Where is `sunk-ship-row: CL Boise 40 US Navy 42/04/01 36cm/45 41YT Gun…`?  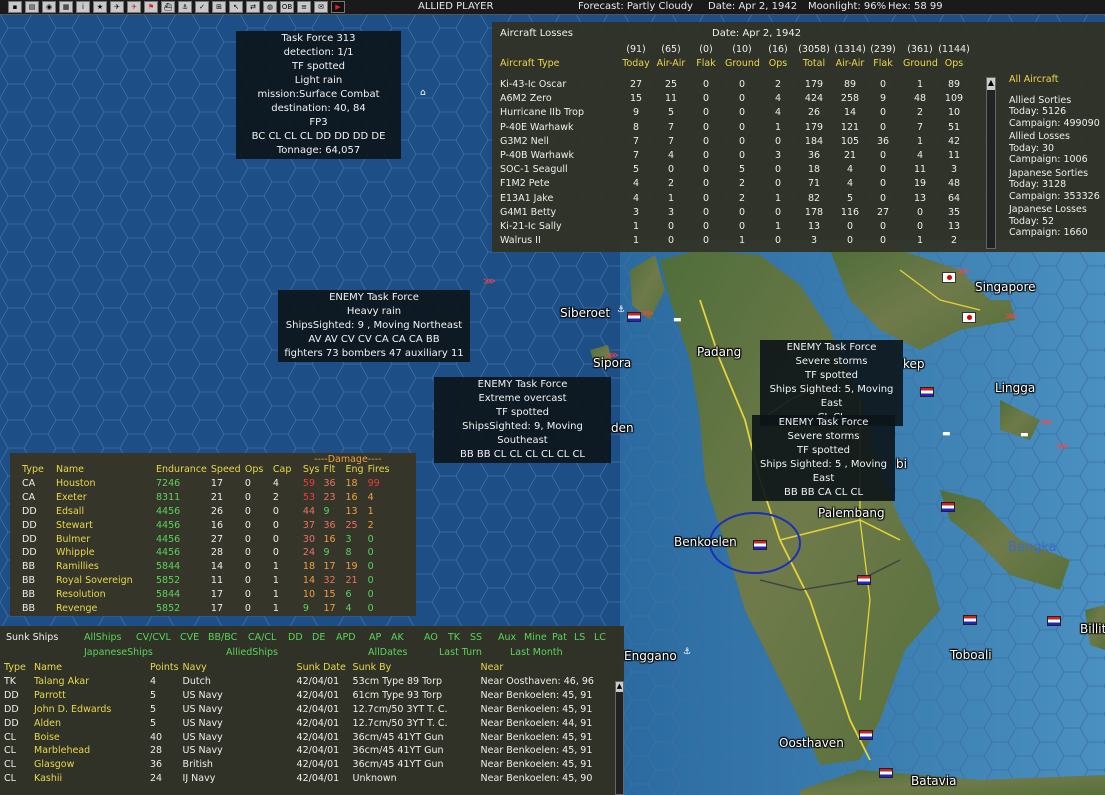 sunk-ship-row: CL Boise 40 US Navy 42/04/01 36cm/45 41YT Gun… is located at coordinates (300, 738).